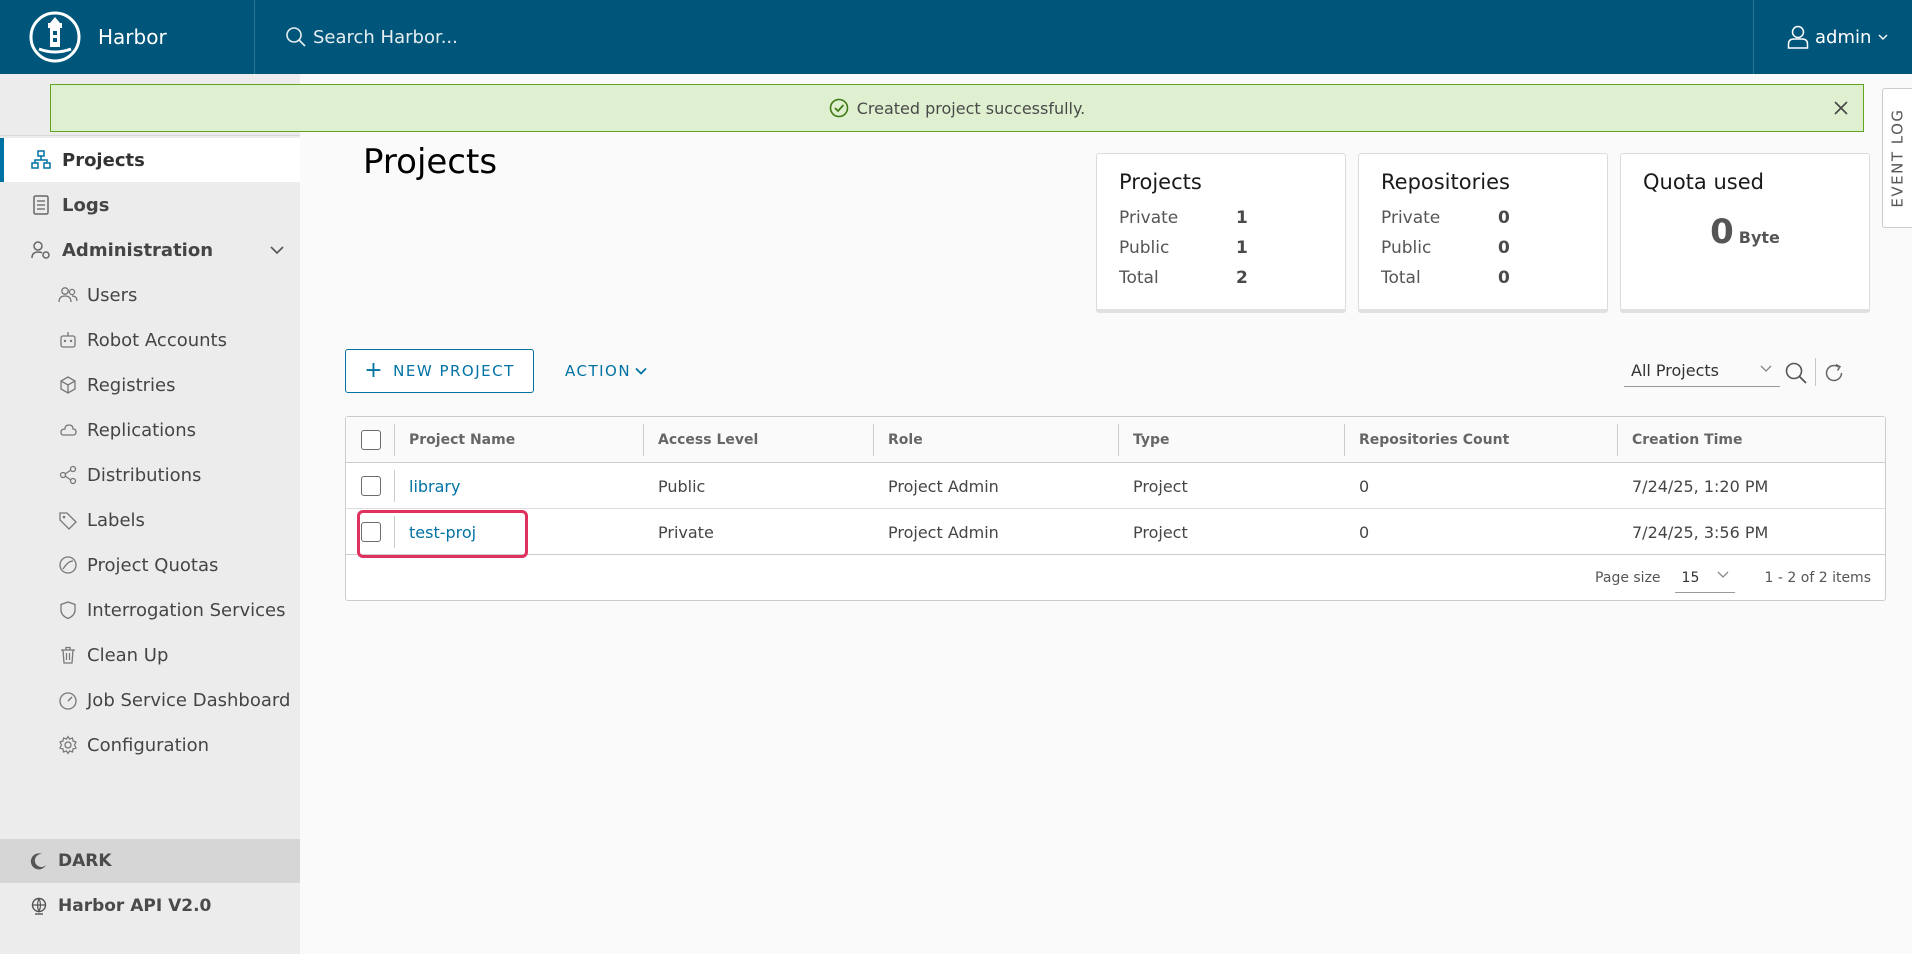 The width and height of the screenshot is (1912, 954). What do you see at coordinates (1139, 278) in the screenshot?
I see `card-row-label: Total` at bounding box center [1139, 278].